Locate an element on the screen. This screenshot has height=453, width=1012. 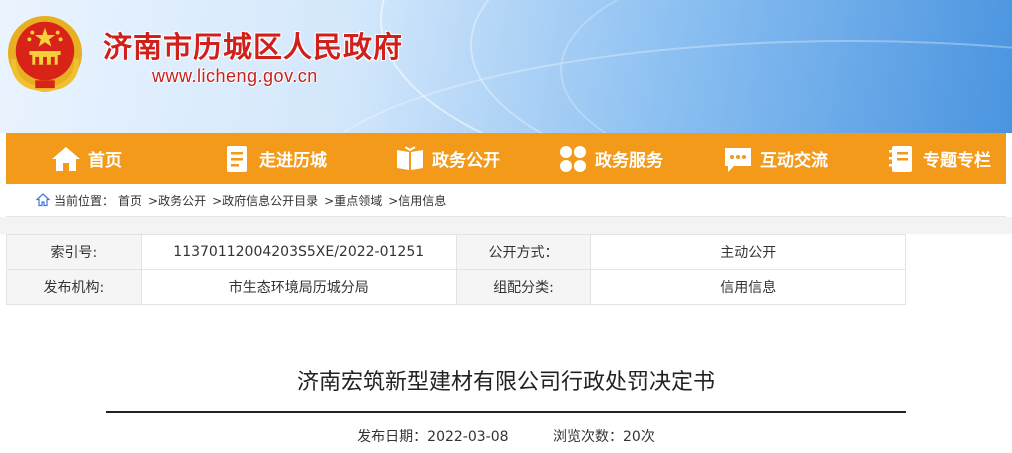
meta-value: 市生态环境局历城分局 is located at coordinates (298, 287).